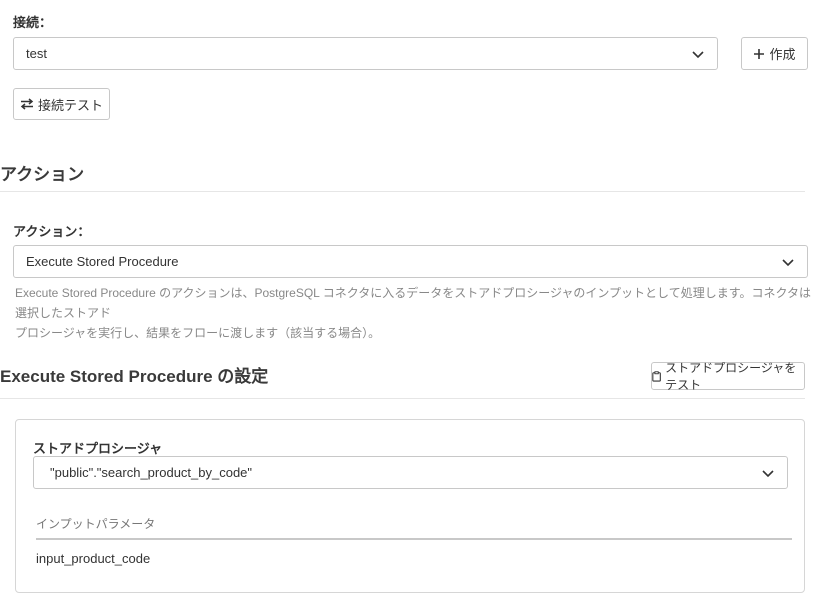 This screenshot has height=609, width=822. What do you see at coordinates (656, 376) in the screenshot?
I see `clipboard-icon` at bounding box center [656, 376].